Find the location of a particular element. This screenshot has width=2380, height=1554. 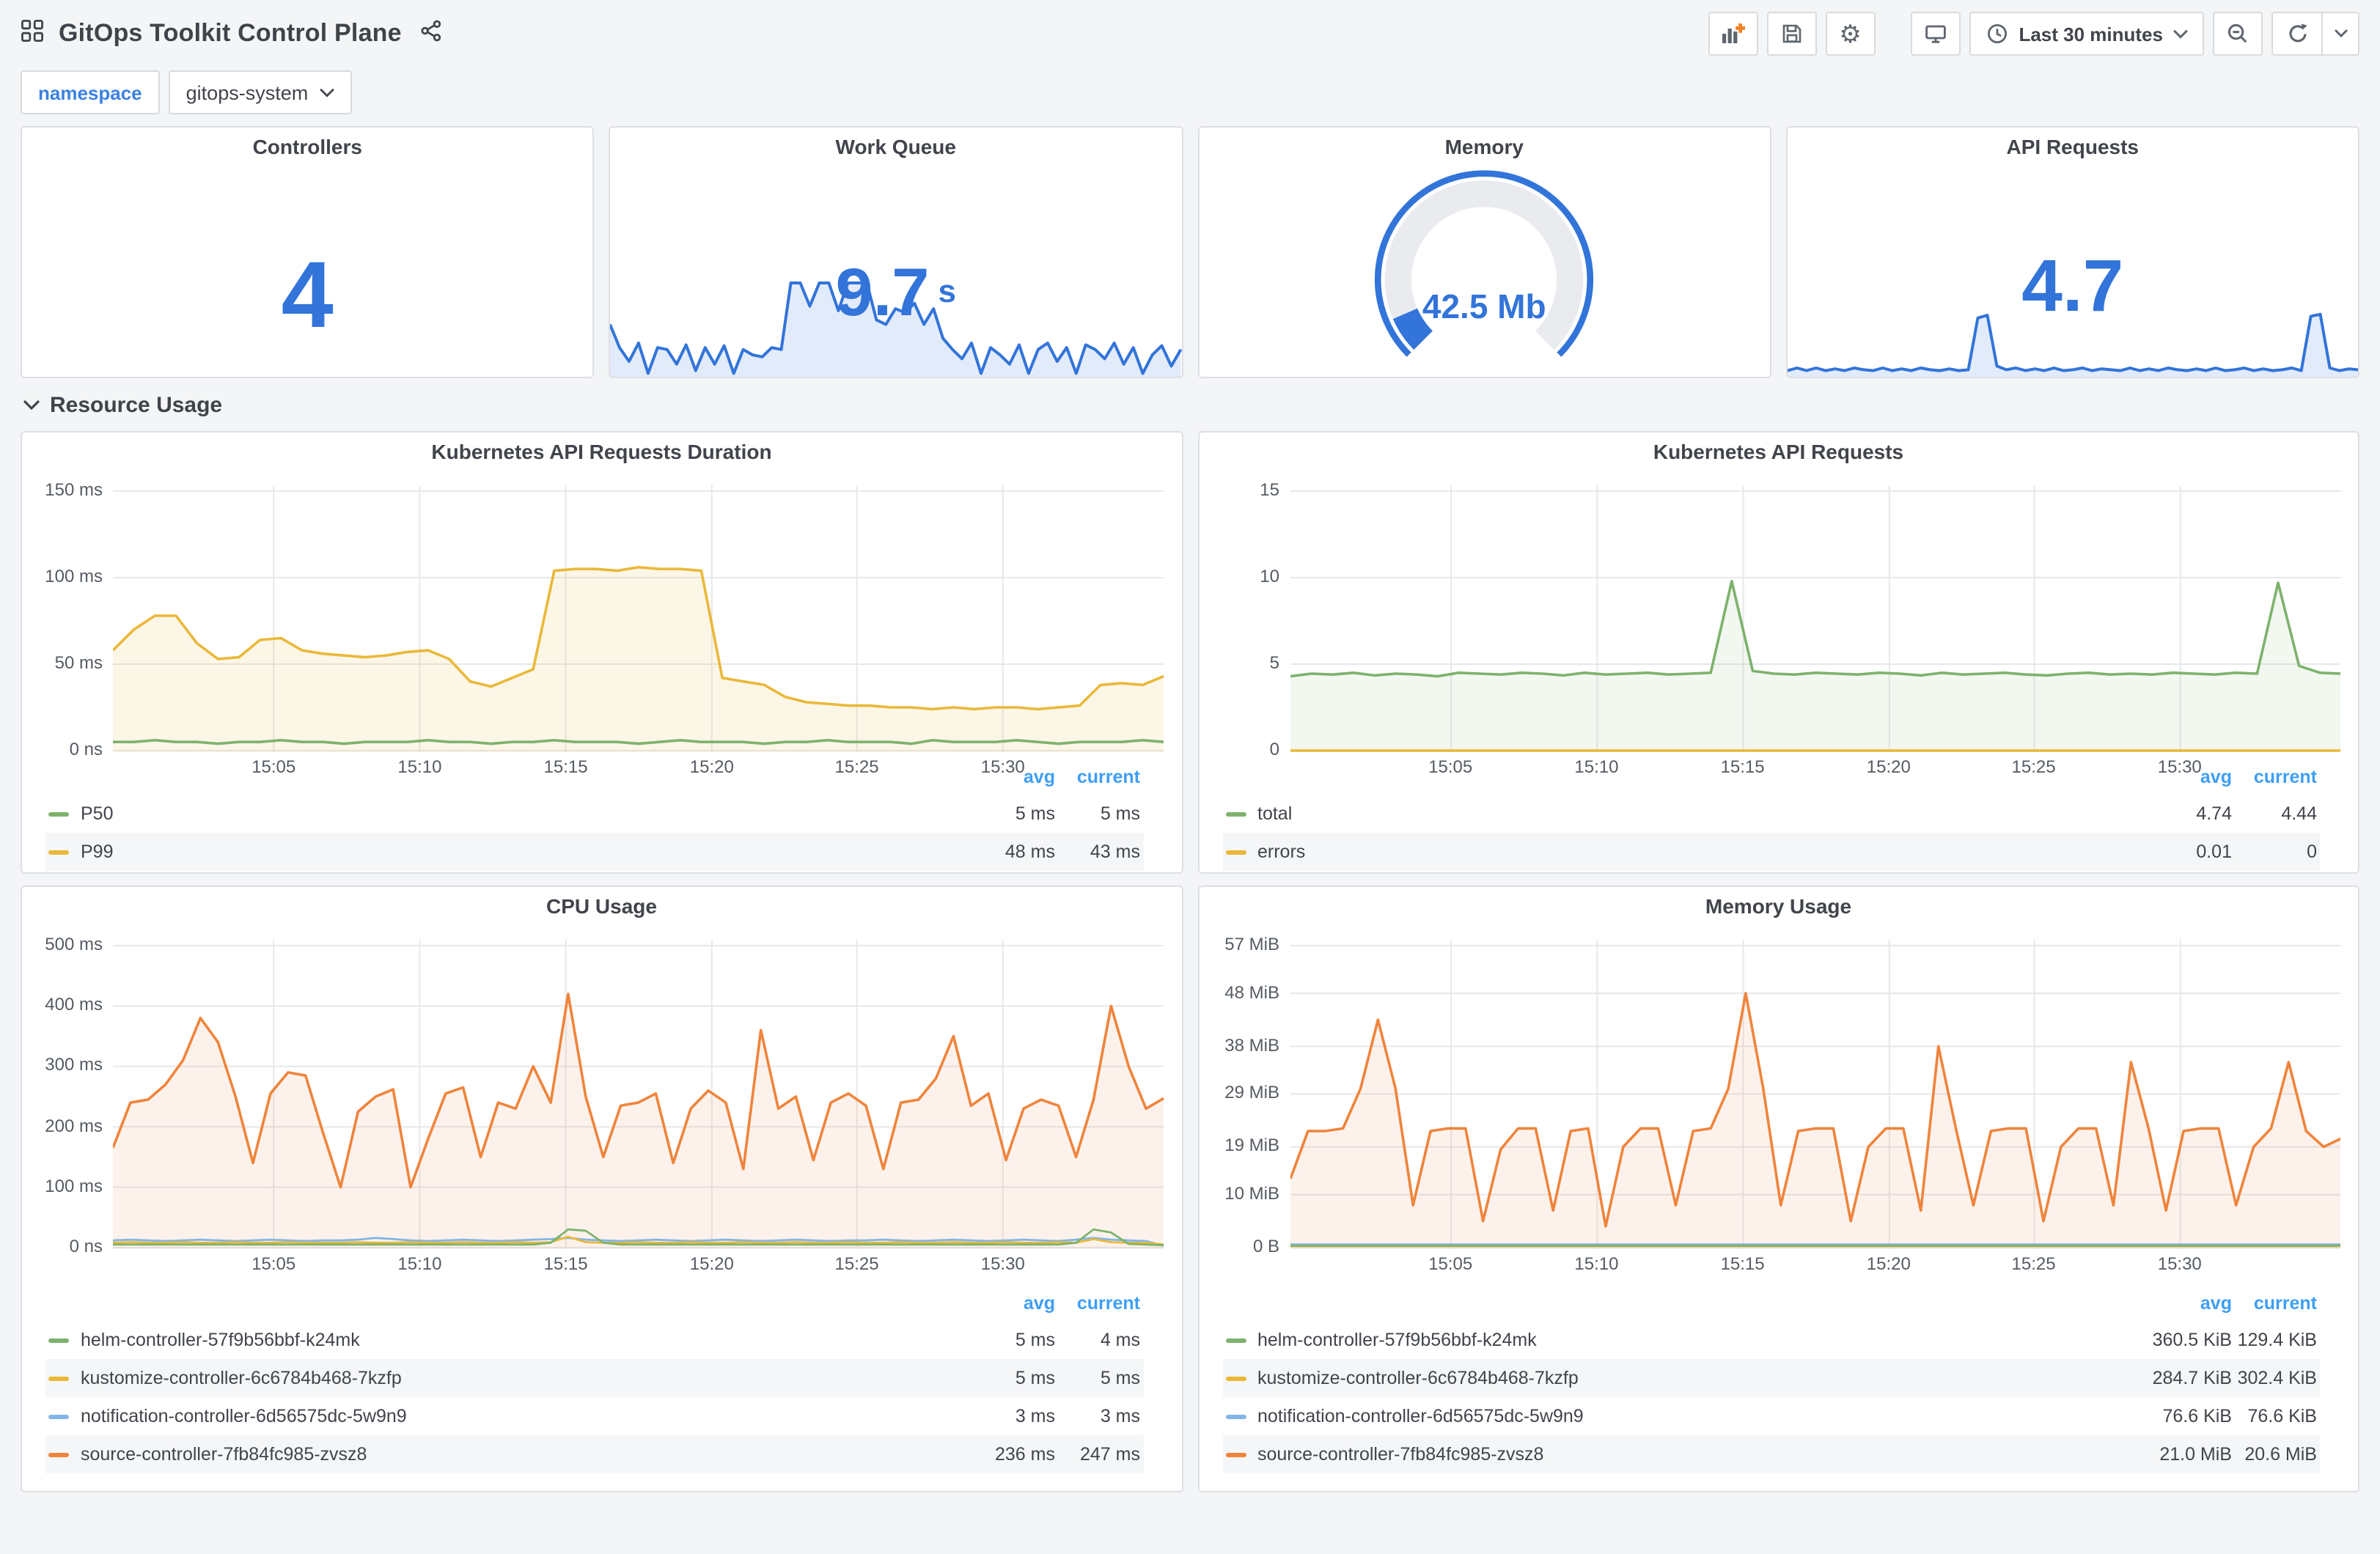

time-range-picker: Last 30 minutes is located at coordinates (2087, 34).